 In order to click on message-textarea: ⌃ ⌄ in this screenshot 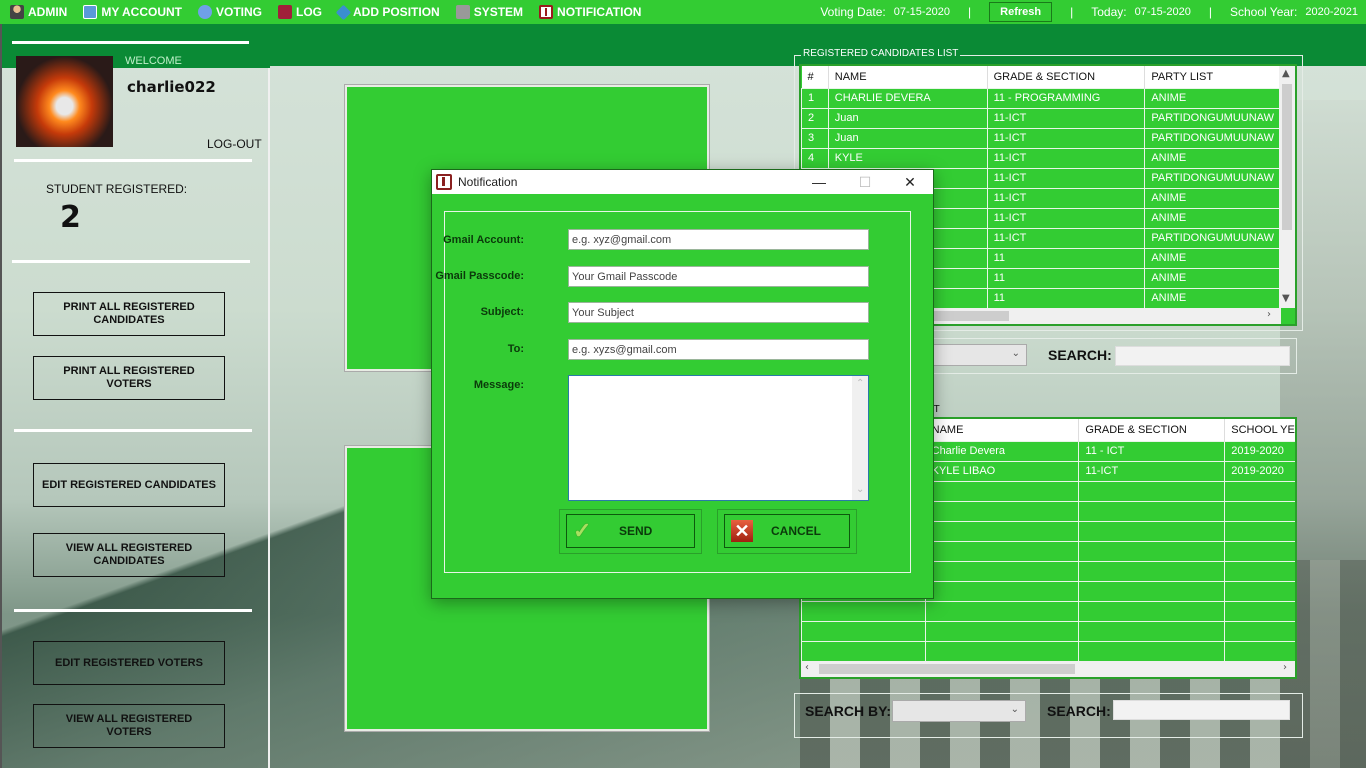, I will do `click(718, 438)`.